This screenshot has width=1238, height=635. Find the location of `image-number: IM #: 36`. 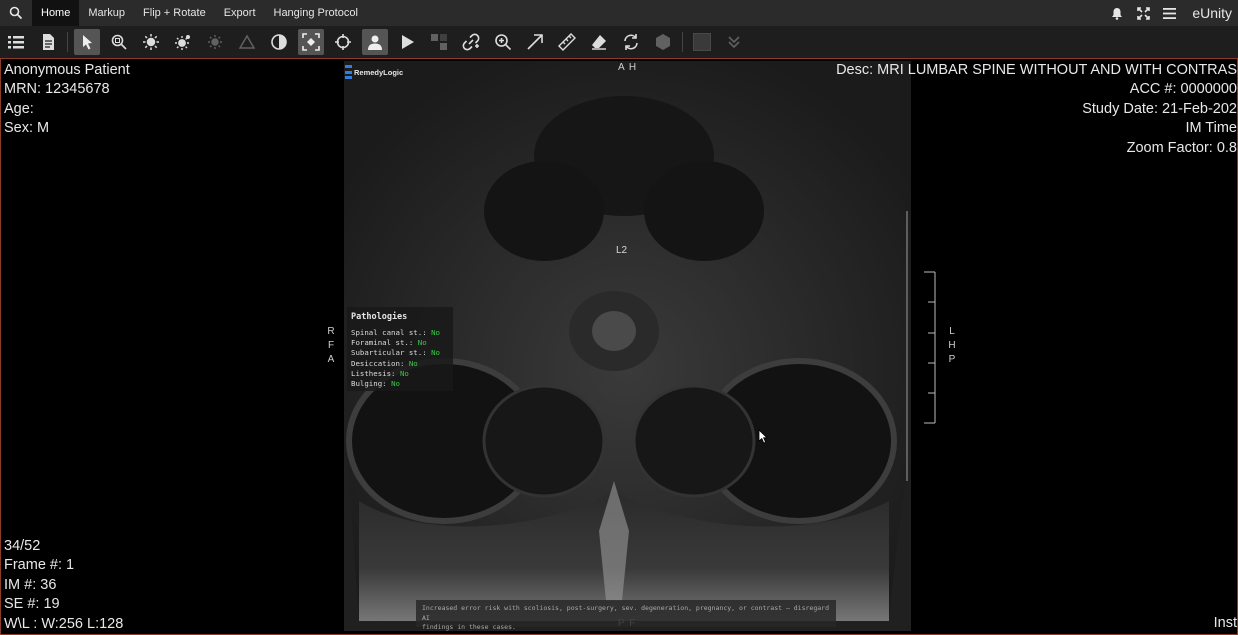

image-number: IM #: 36 is located at coordinates (30, 584).